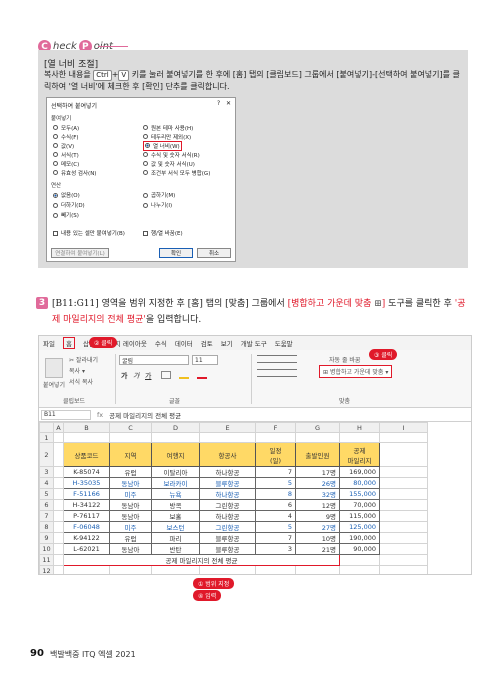 This screenshot has height=679, width=500. Describe the element at coordinates (284, 343) in the screenshot. I see `tab-help: 도움말` at that location.